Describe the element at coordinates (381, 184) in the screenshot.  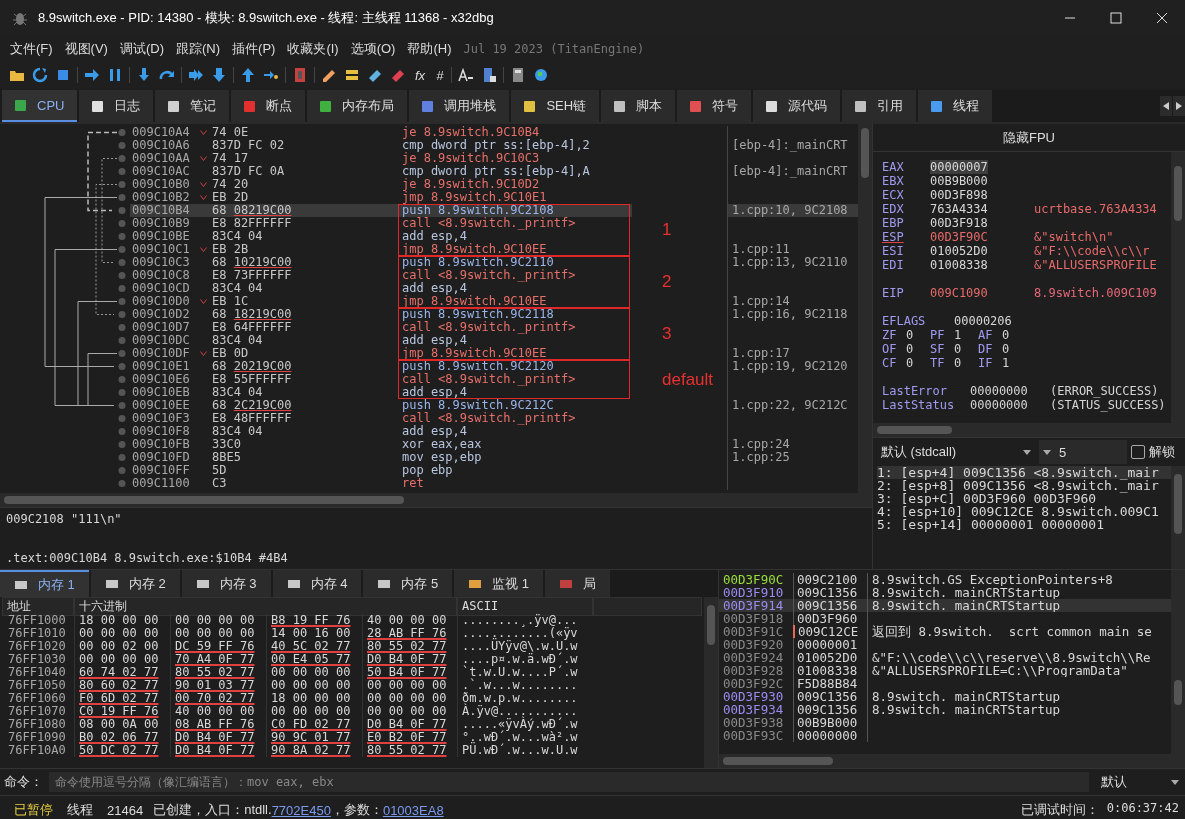
I see `disassembly-row: 009C10B0 74 20 je 8.9switch.9C10D2` at that location.